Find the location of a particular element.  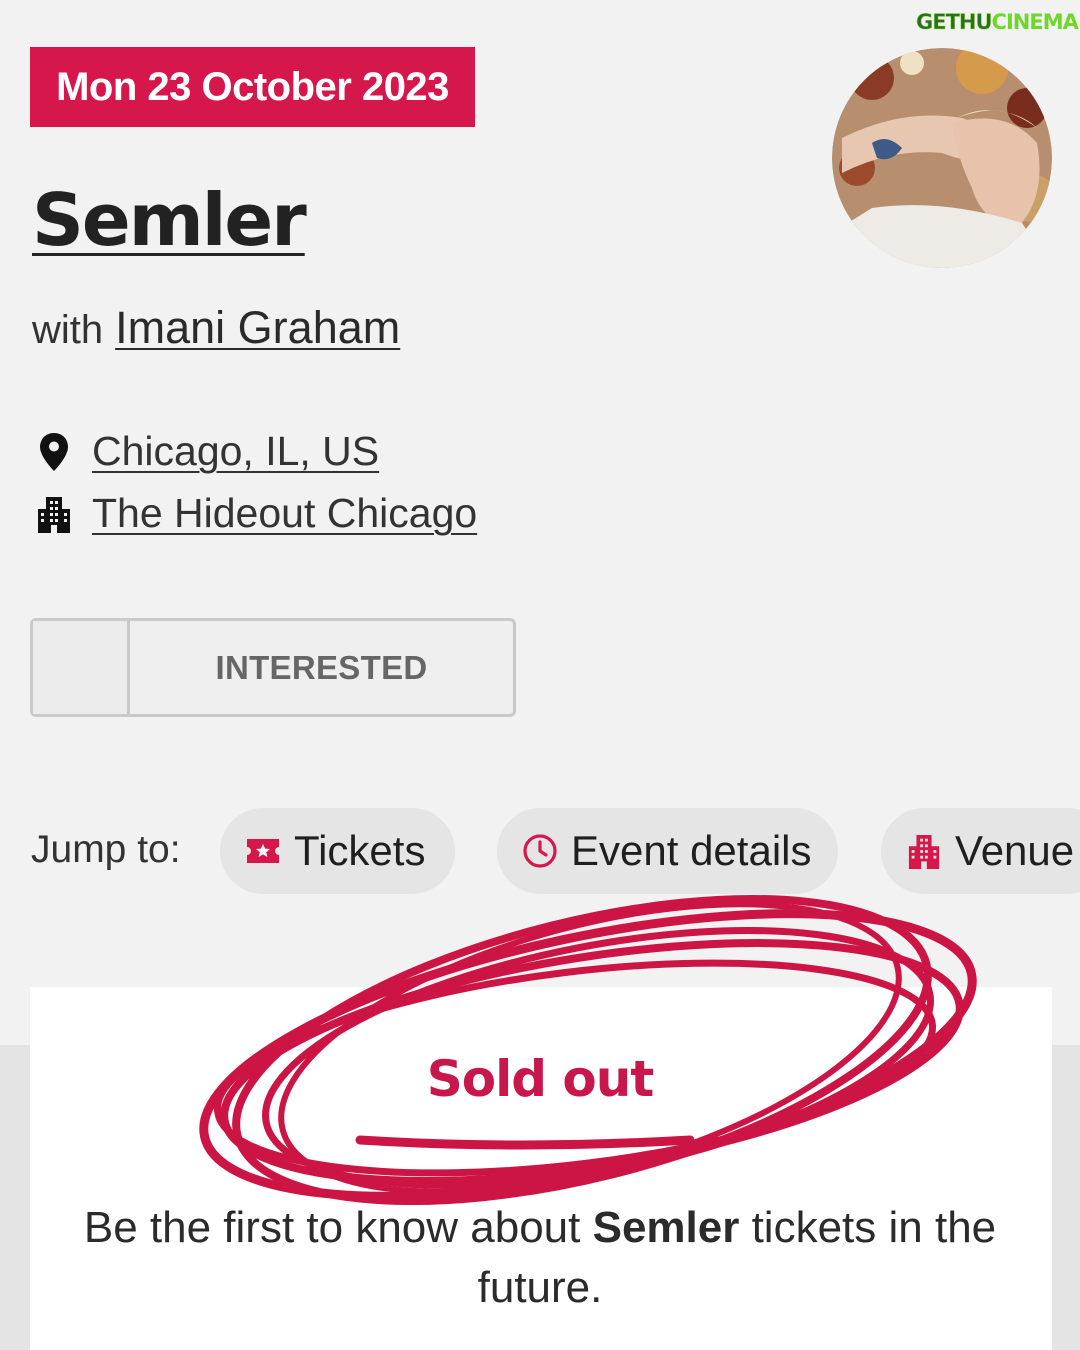

venue-row: The Hideout Chicago is located at coordinates (255, 513).